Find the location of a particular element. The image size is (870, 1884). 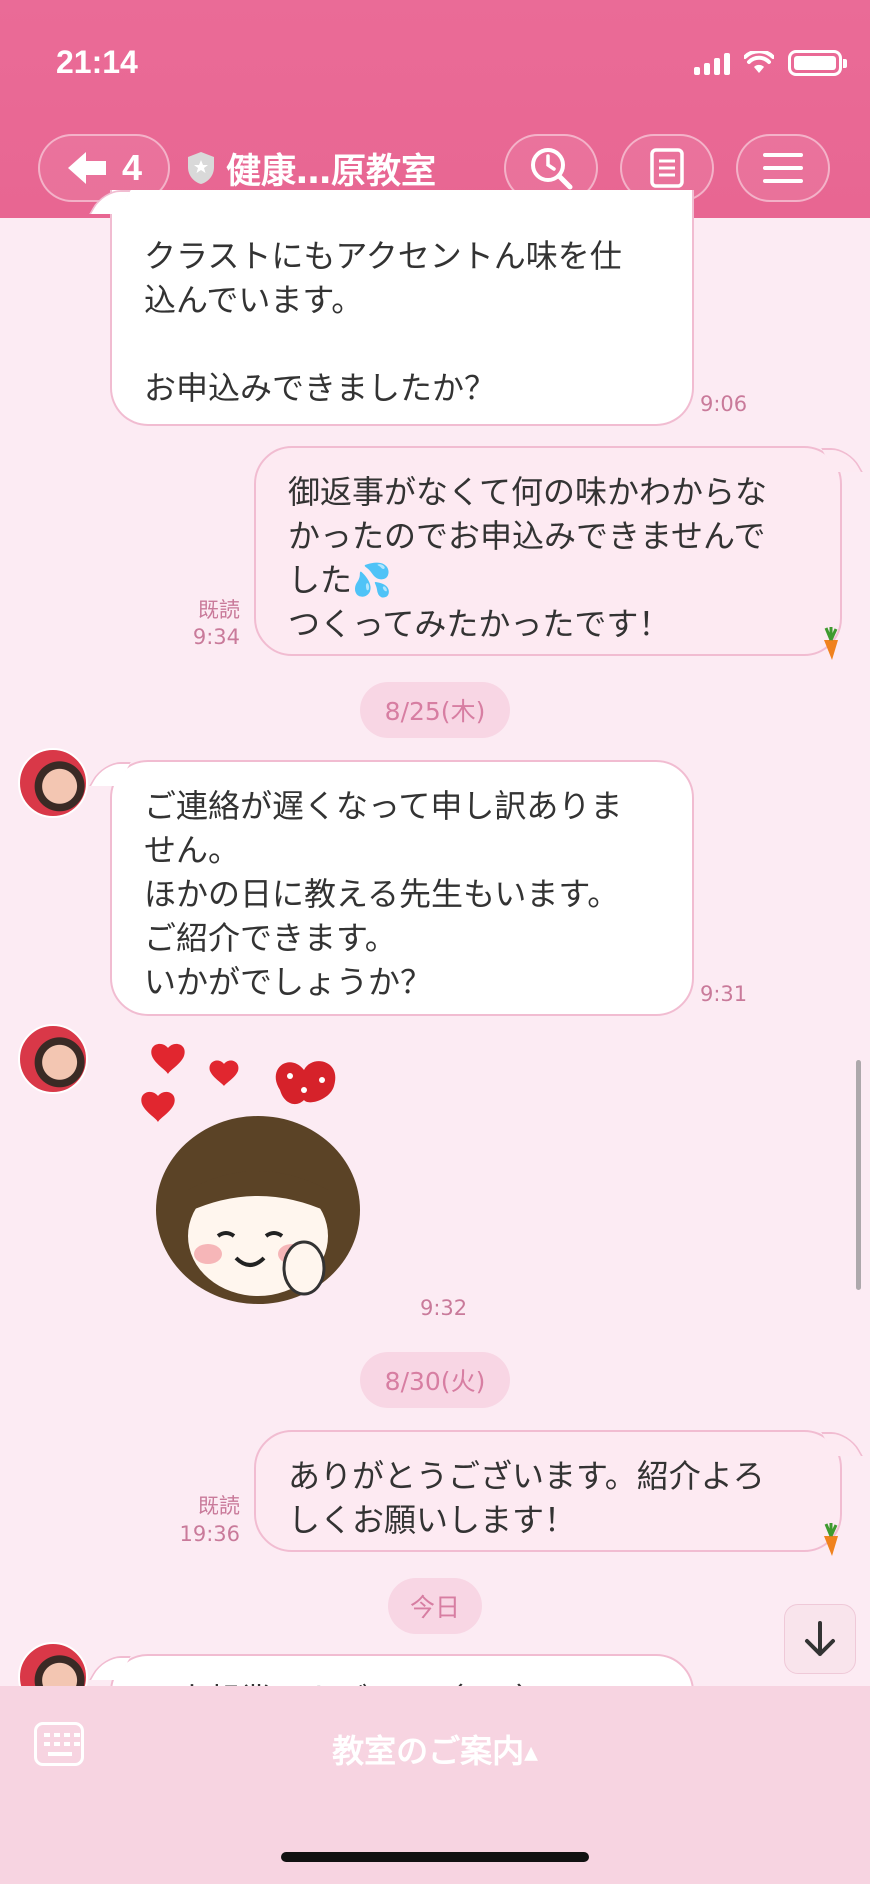

arrow-down-icon is located at coordinates (820, 1638).